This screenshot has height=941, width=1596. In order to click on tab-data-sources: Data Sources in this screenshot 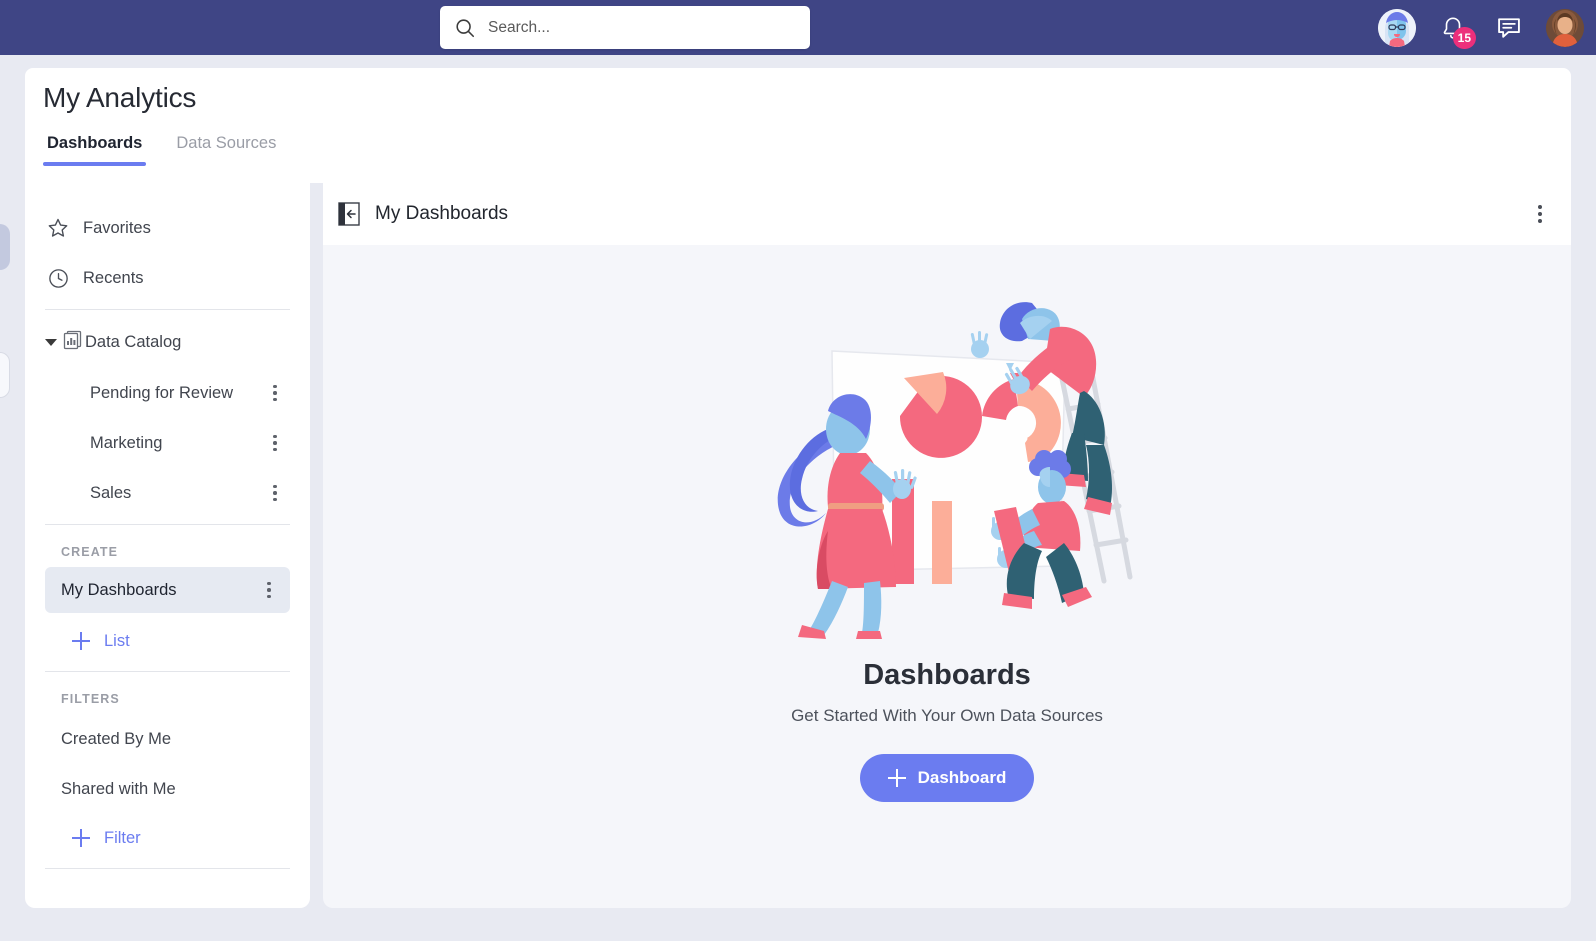, I will do `click(226, 150)`.